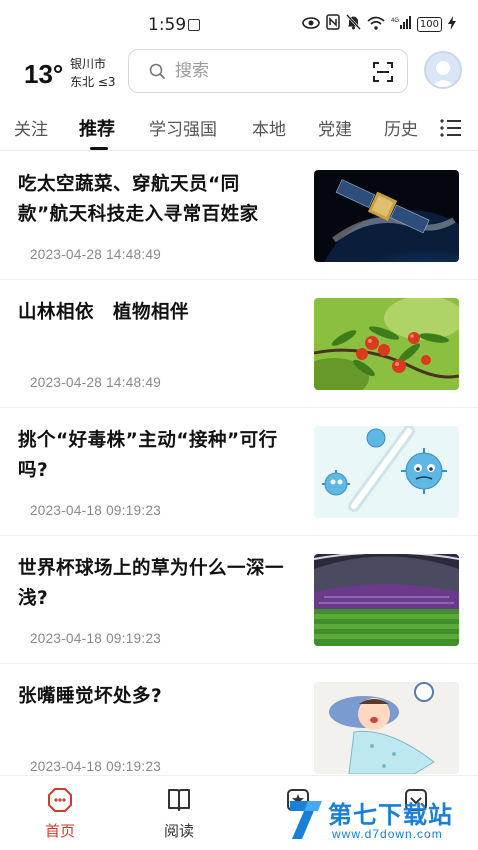 This screenshot has height=850, width=478. I want to click on channel-tabs: 关注 推荐 学习强国 本地 党建 历史, so click(239, 127).